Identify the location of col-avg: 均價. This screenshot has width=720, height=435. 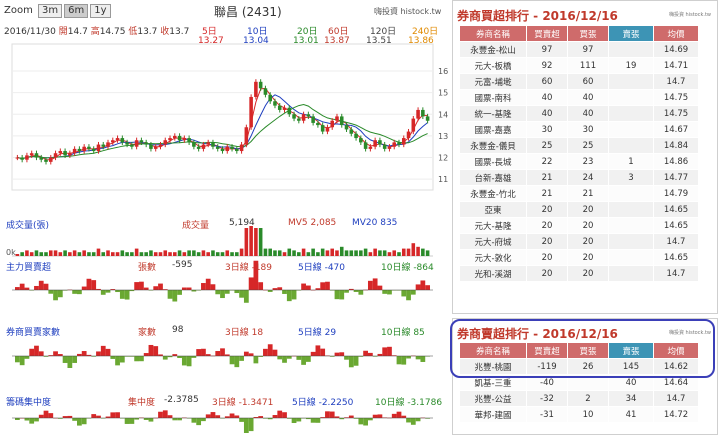
(676, 33).